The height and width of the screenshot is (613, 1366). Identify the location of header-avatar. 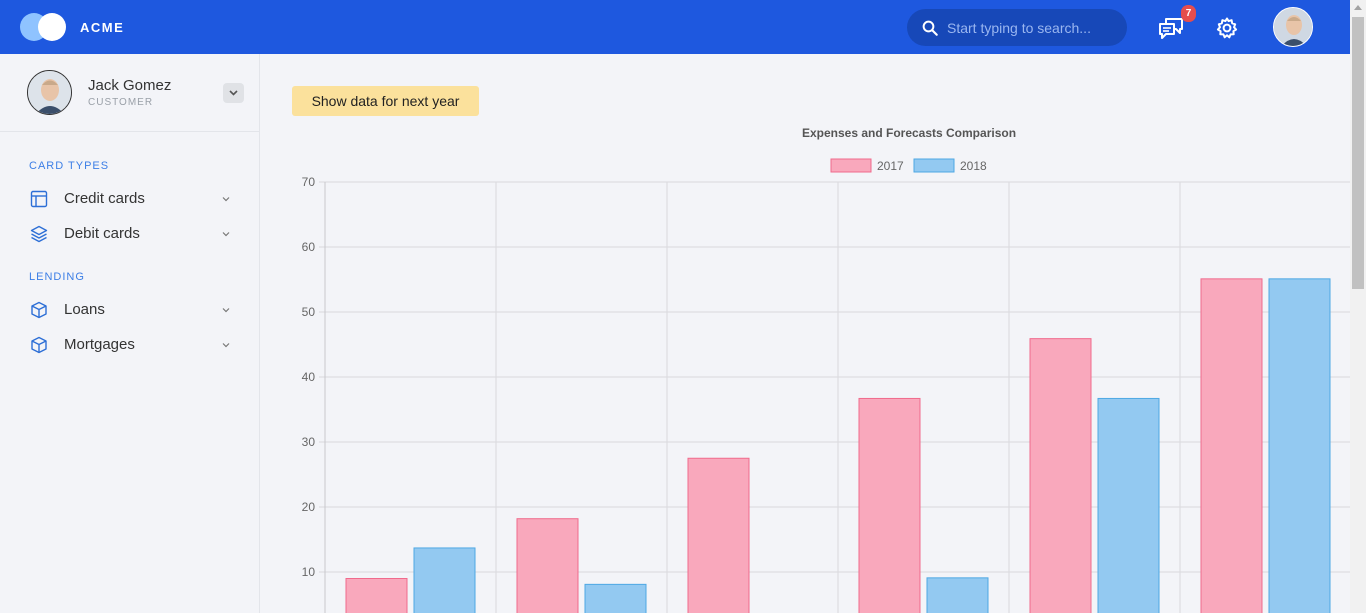
(1293, 27).